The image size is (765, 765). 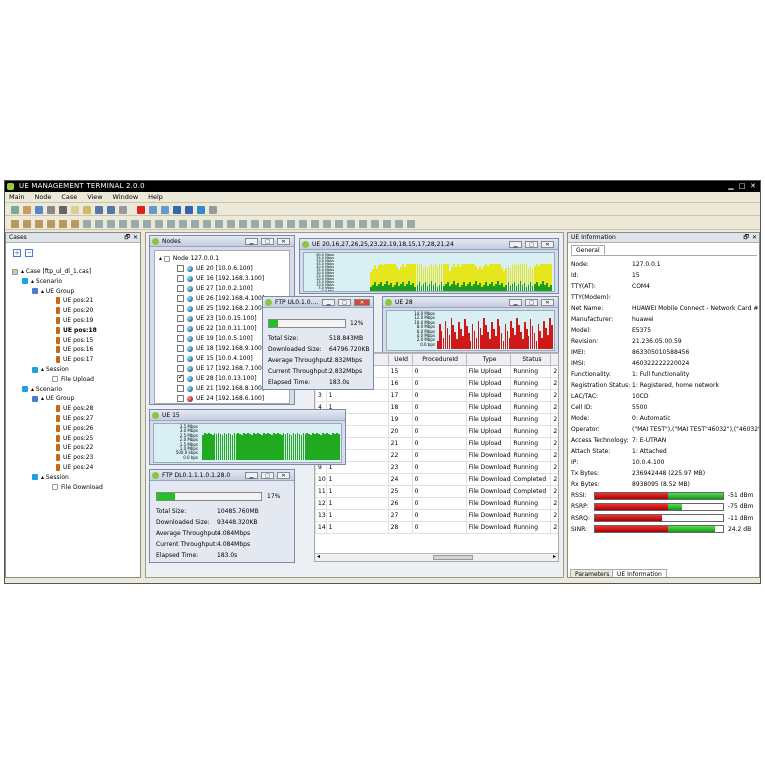 I want to click on table-row: 13 1 27 0 File Download Running 2, so click(x=436, y=515).